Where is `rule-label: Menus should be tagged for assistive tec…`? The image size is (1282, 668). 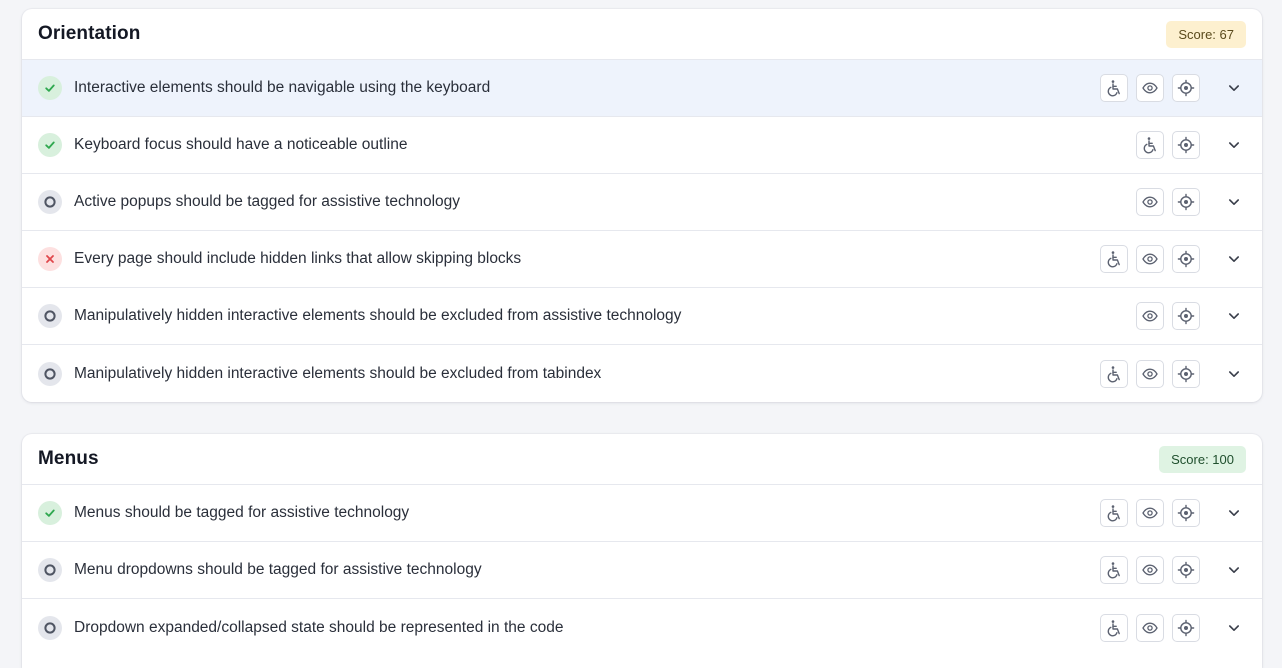 rule-label: Menus should be tagged for assistive tec… is located at coordinates (242, 512).